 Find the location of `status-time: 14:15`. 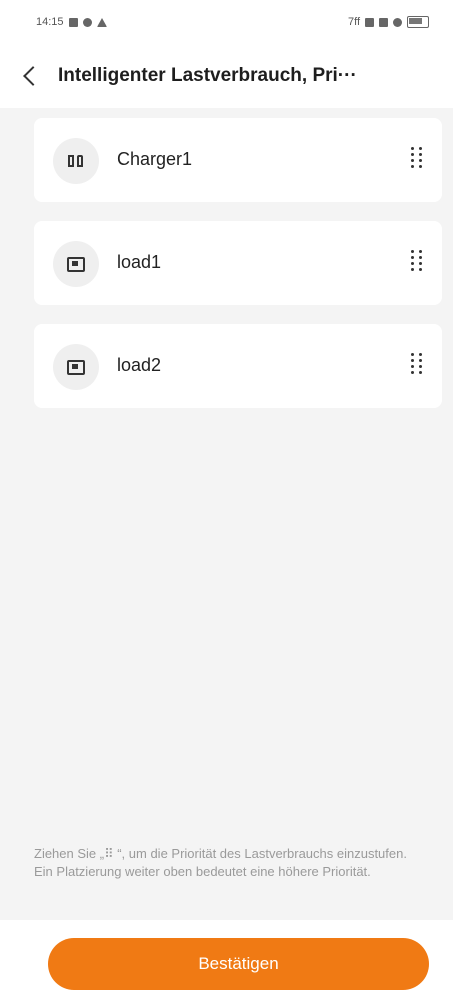

status-time: 14:15 is located at coordinates (50, 22).